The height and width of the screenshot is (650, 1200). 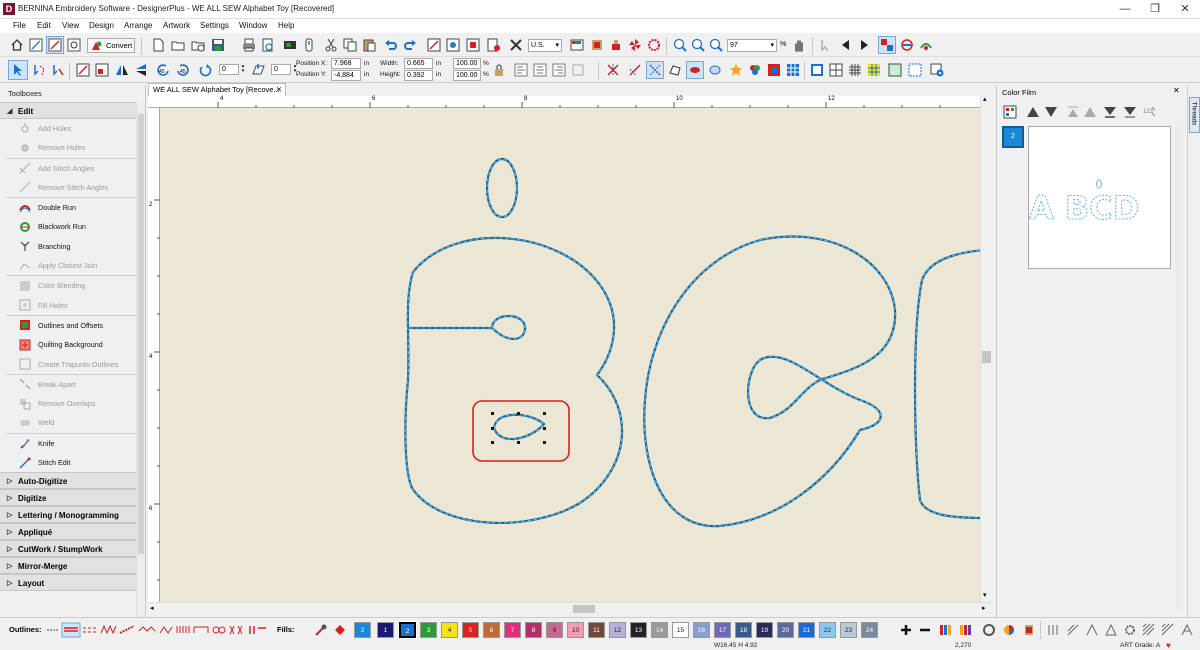 What do you see at coordinates (70, 25) in the screenshot?
I see `menu-view: View` at bounding box center [70, 25].